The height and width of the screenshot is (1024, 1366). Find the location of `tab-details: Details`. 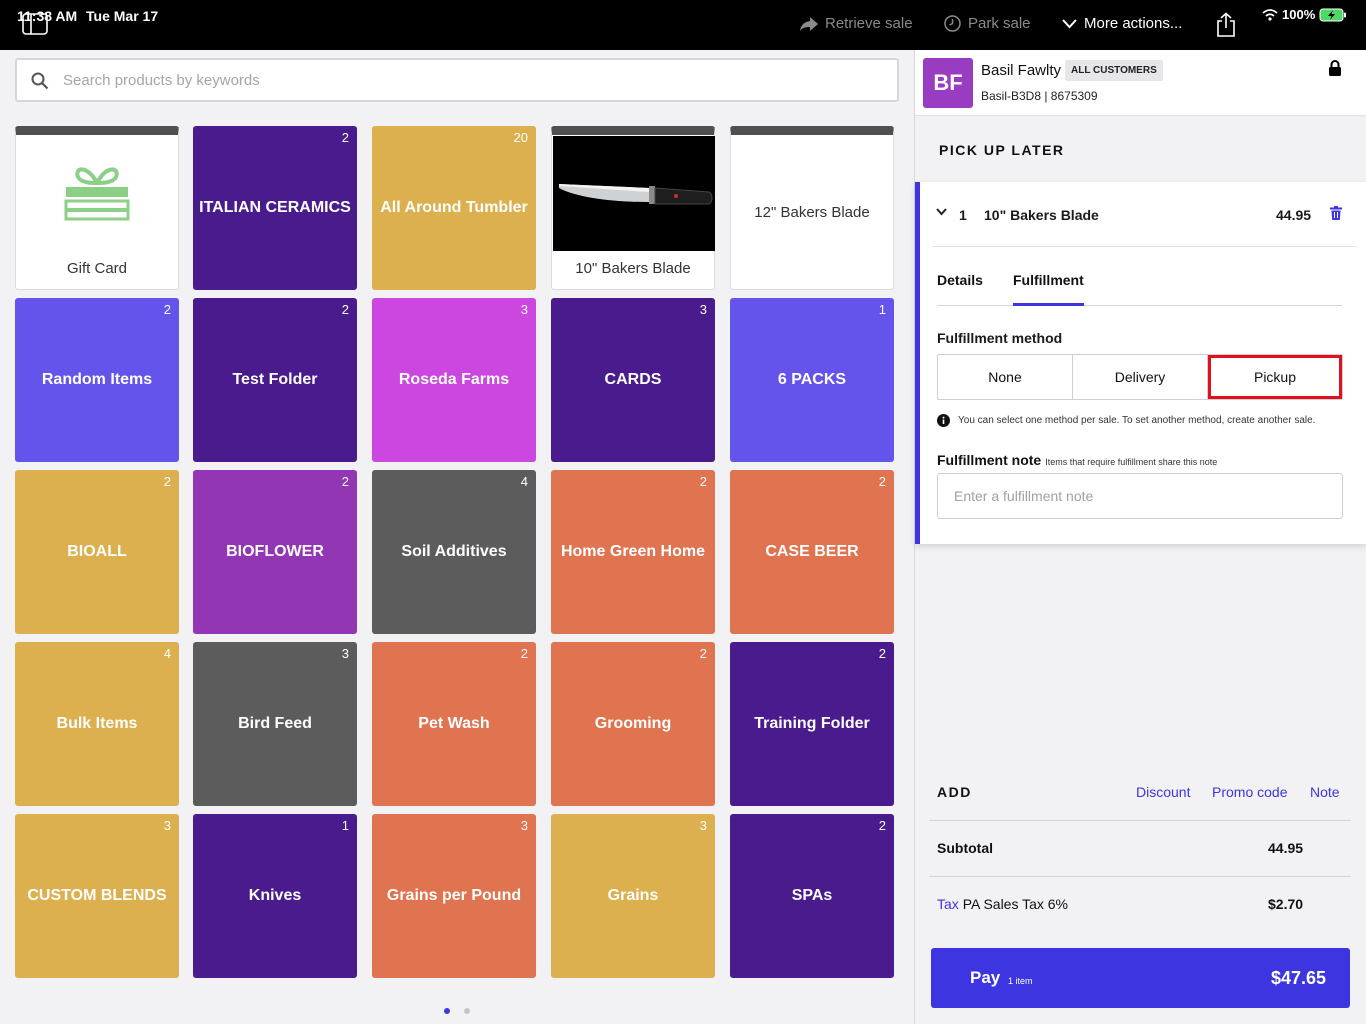

tab-details: Details is located at coordinates (960, 285).